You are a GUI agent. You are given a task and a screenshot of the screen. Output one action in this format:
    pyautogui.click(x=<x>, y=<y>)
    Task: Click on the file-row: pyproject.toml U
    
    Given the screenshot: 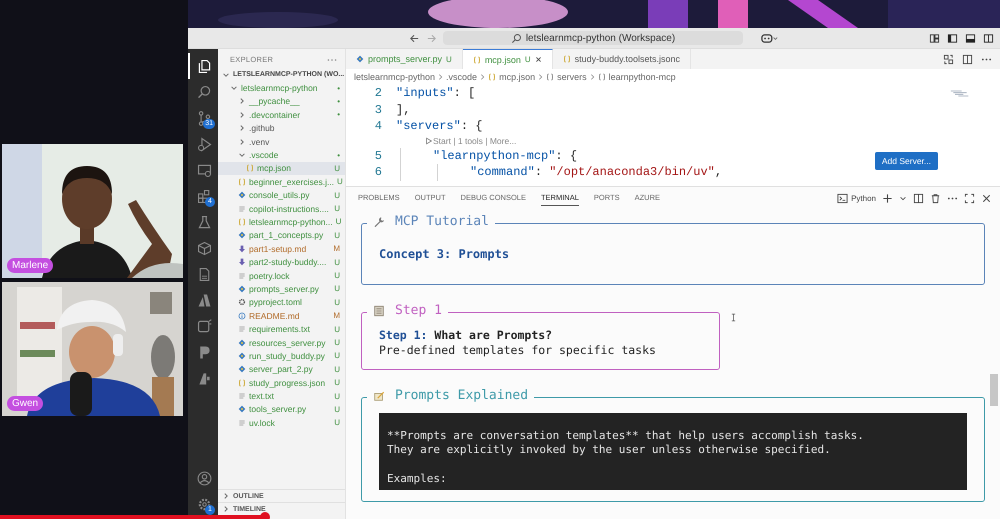 What is the action you would take?
    pyautogui.click(x=281, y=303)
    